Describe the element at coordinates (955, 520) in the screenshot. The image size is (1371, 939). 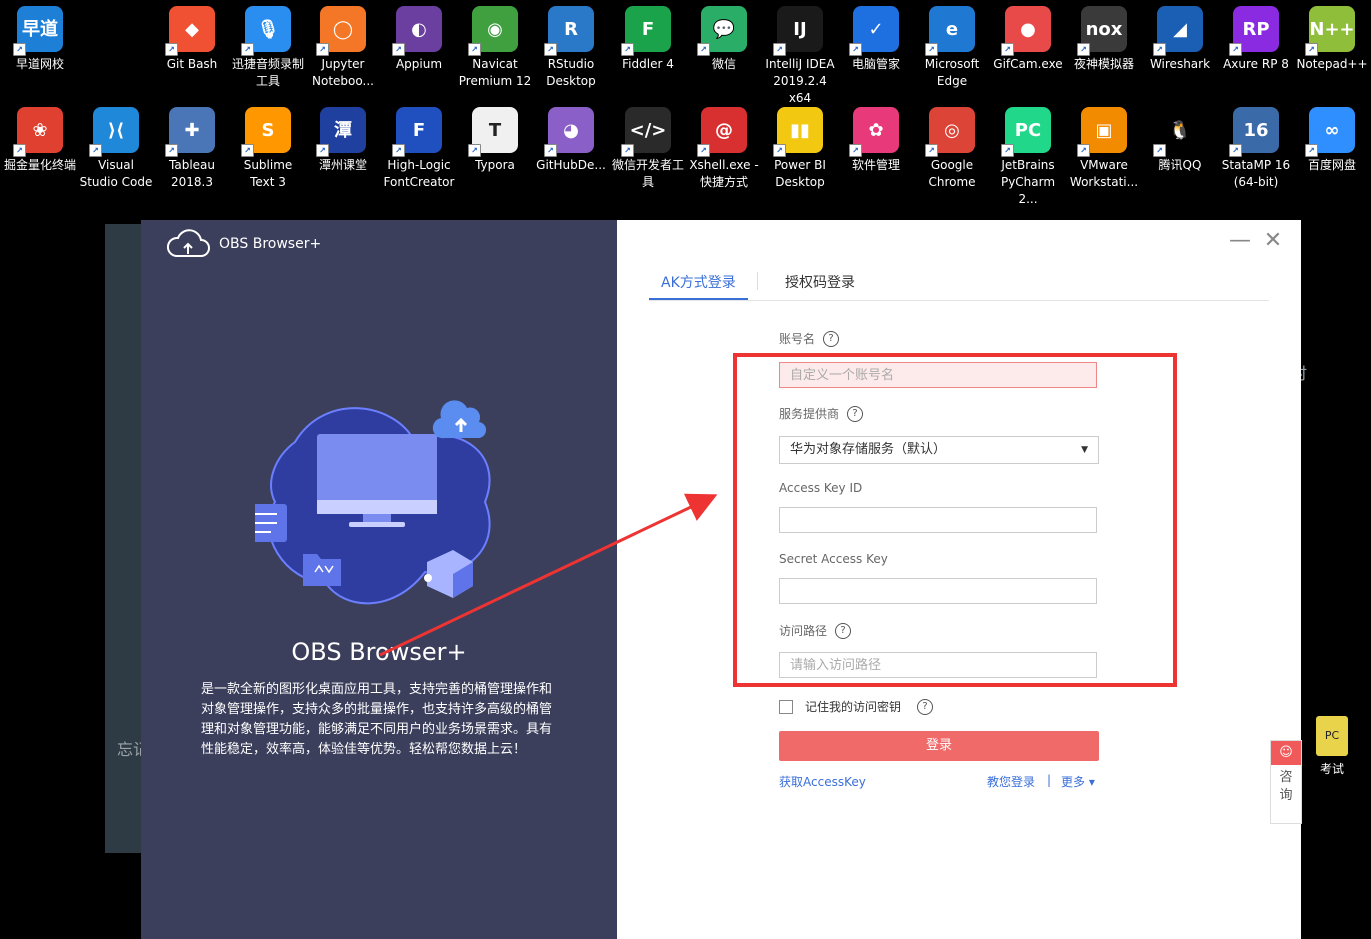
I see `annotation-highlight-box` at that location.